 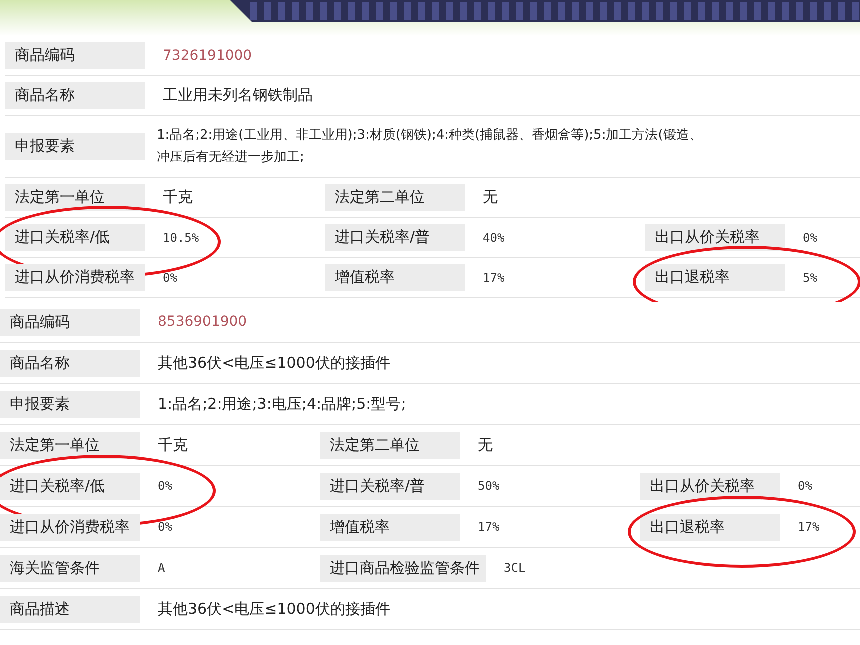 What do you see at coordinates (515, 568) in the screenshot?
I see `field-value: 3CL` at bounding box center [515, 568].